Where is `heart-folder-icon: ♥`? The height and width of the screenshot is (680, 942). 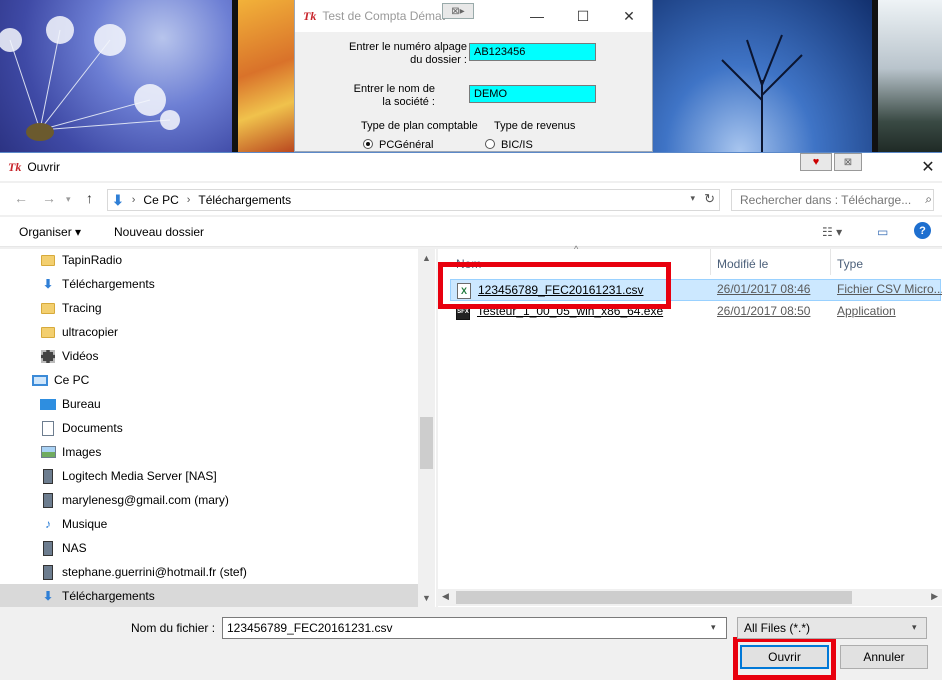
heart-folder-icon: ♥ is located at coordinates (816, 162).